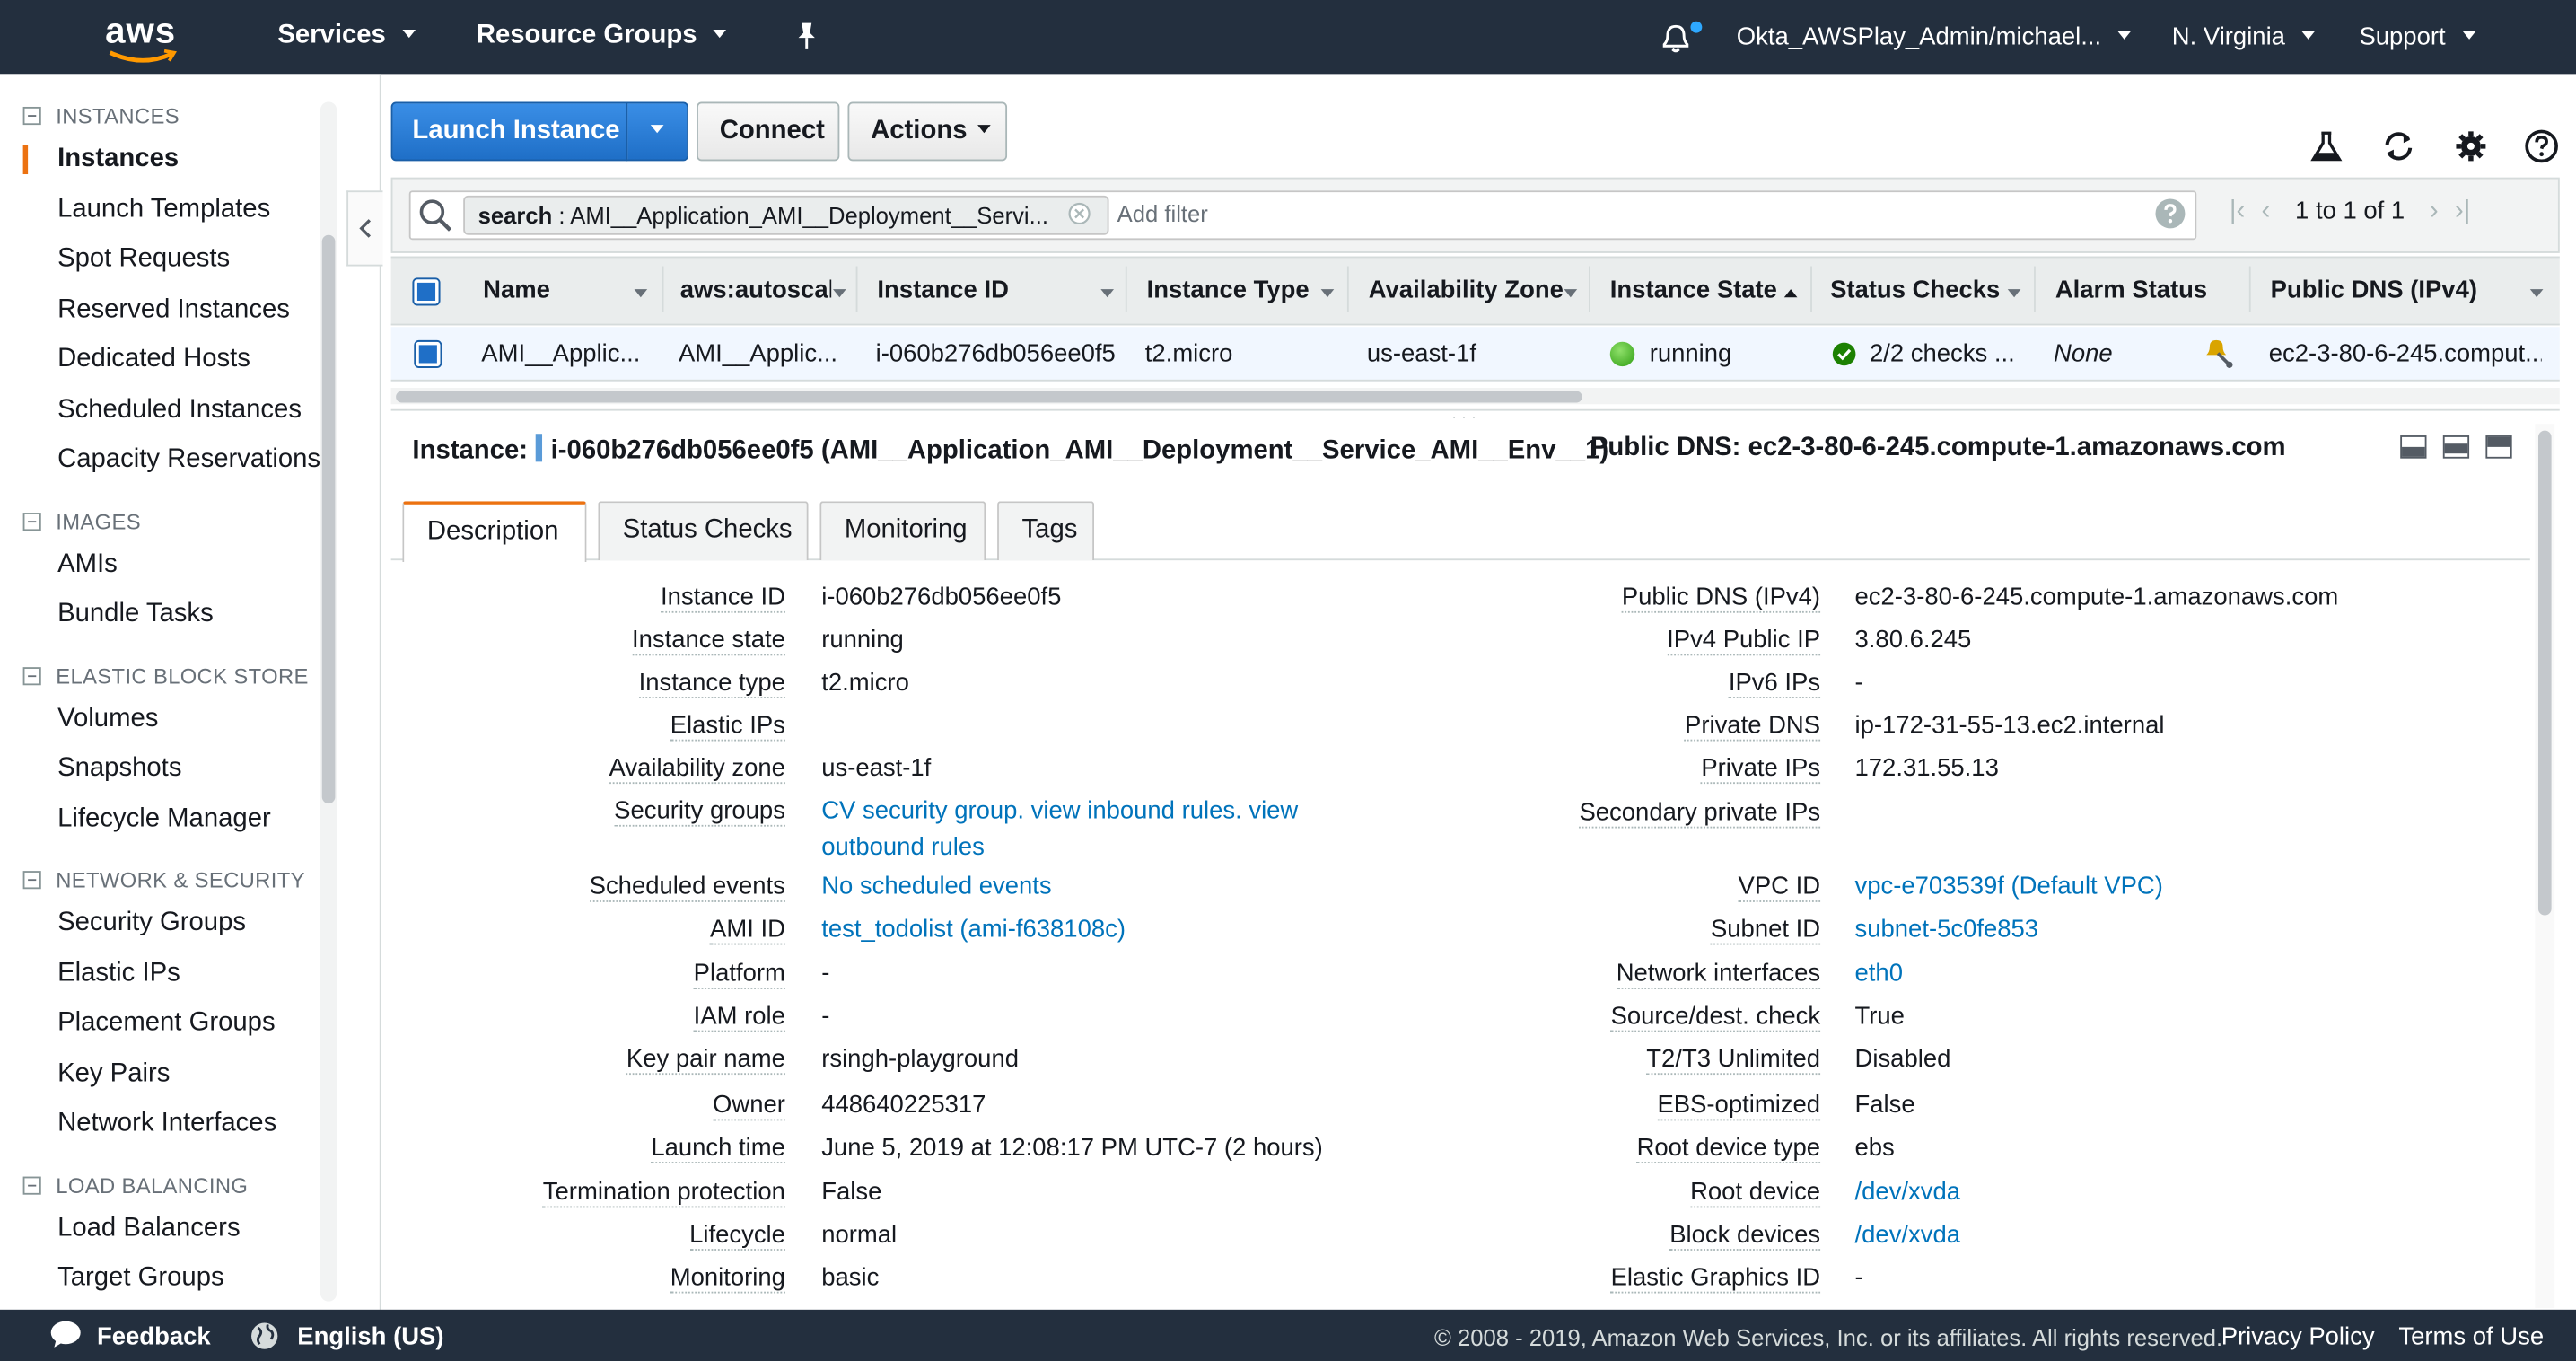 This screenshot has height=1361, width=2576. What do you see at coordinates (1908, 1192) in the screenshot?
I see `value-root-device: /dev/xvda` at bounding box center [1908, 1192].